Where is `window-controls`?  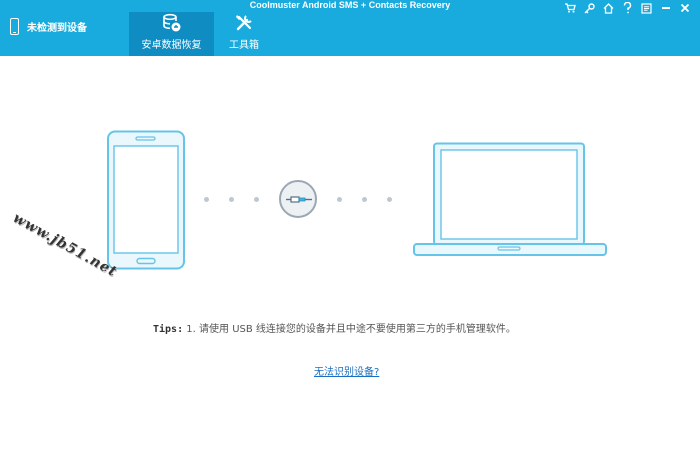
window-controls is located at coordinates (627, 8).